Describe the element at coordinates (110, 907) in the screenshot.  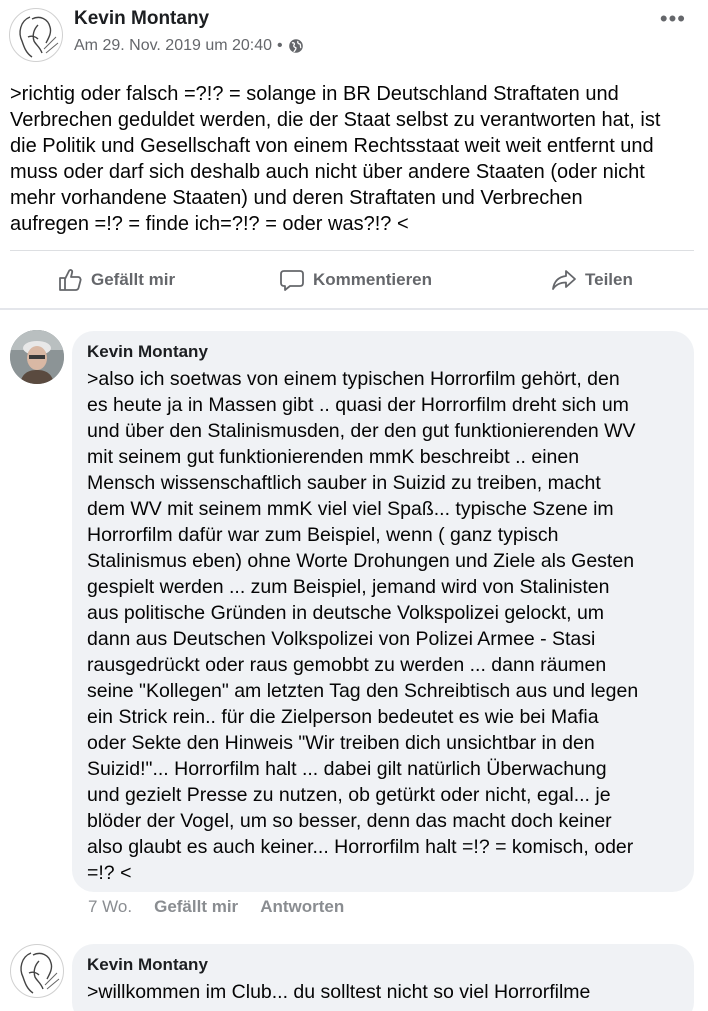
I see `comment-age: 7 Wo.` at that location.